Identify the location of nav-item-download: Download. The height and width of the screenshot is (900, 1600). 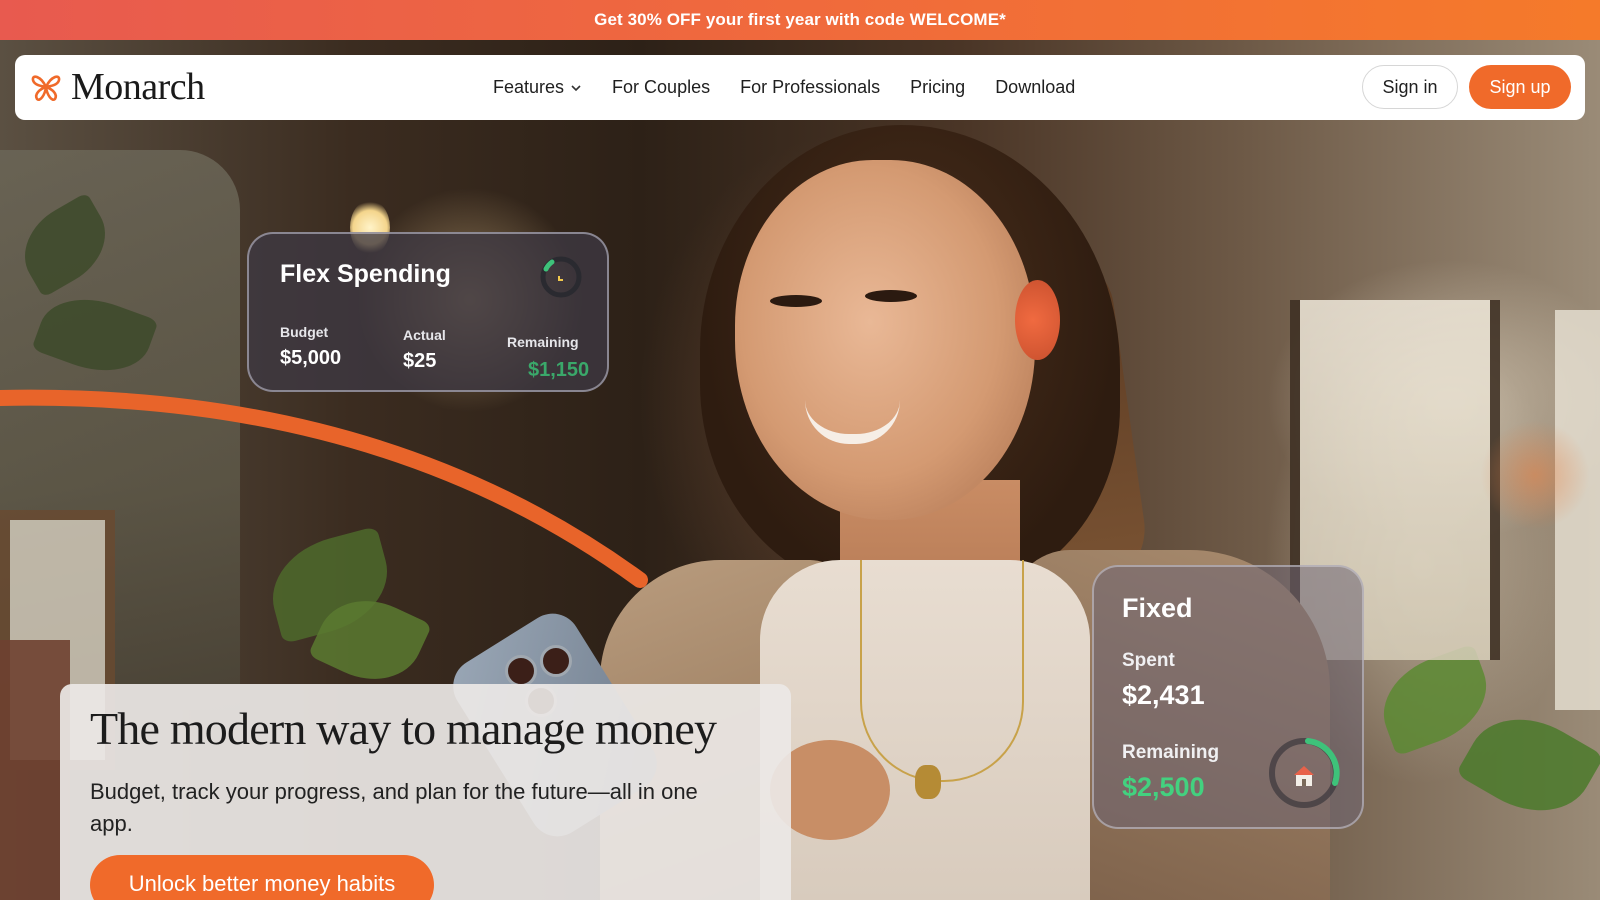
(1035, 87).